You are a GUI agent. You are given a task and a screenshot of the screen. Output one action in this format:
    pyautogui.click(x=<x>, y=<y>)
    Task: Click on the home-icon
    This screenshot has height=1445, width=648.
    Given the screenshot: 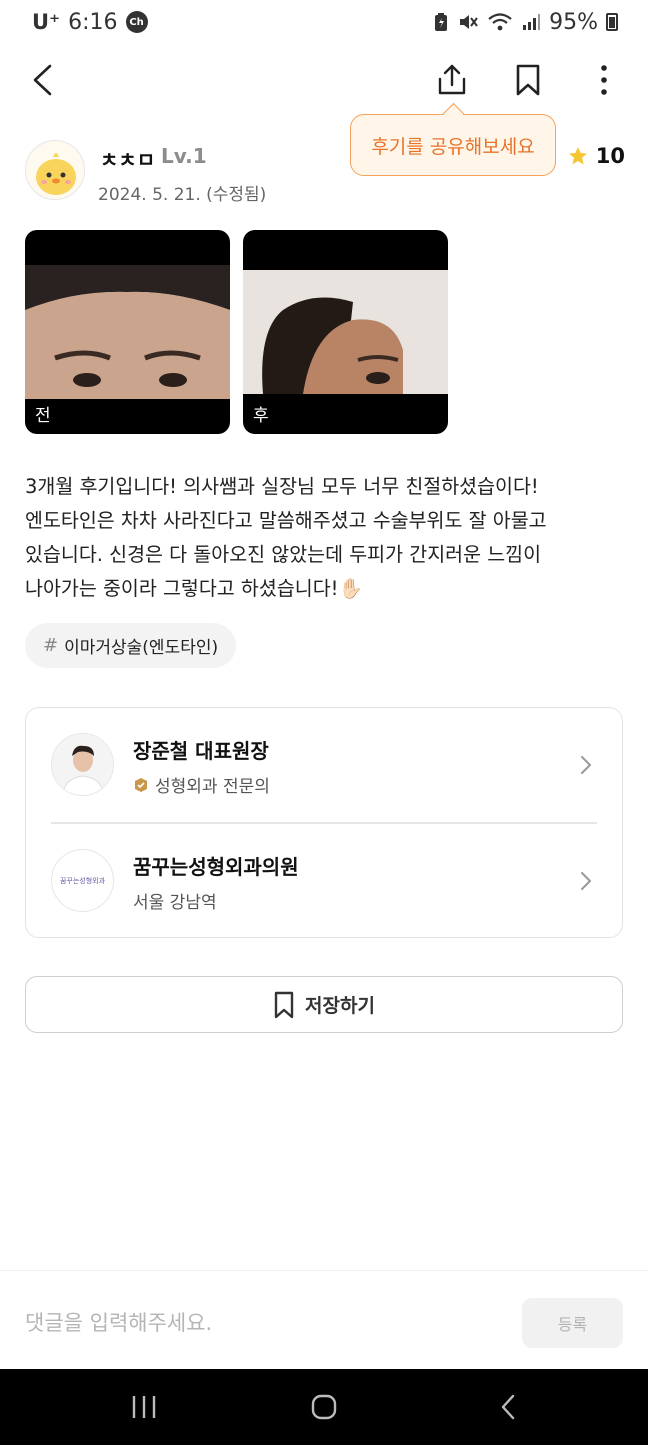 What is the action you would take?
    pyautogui.click(x=324, y=1407)
    